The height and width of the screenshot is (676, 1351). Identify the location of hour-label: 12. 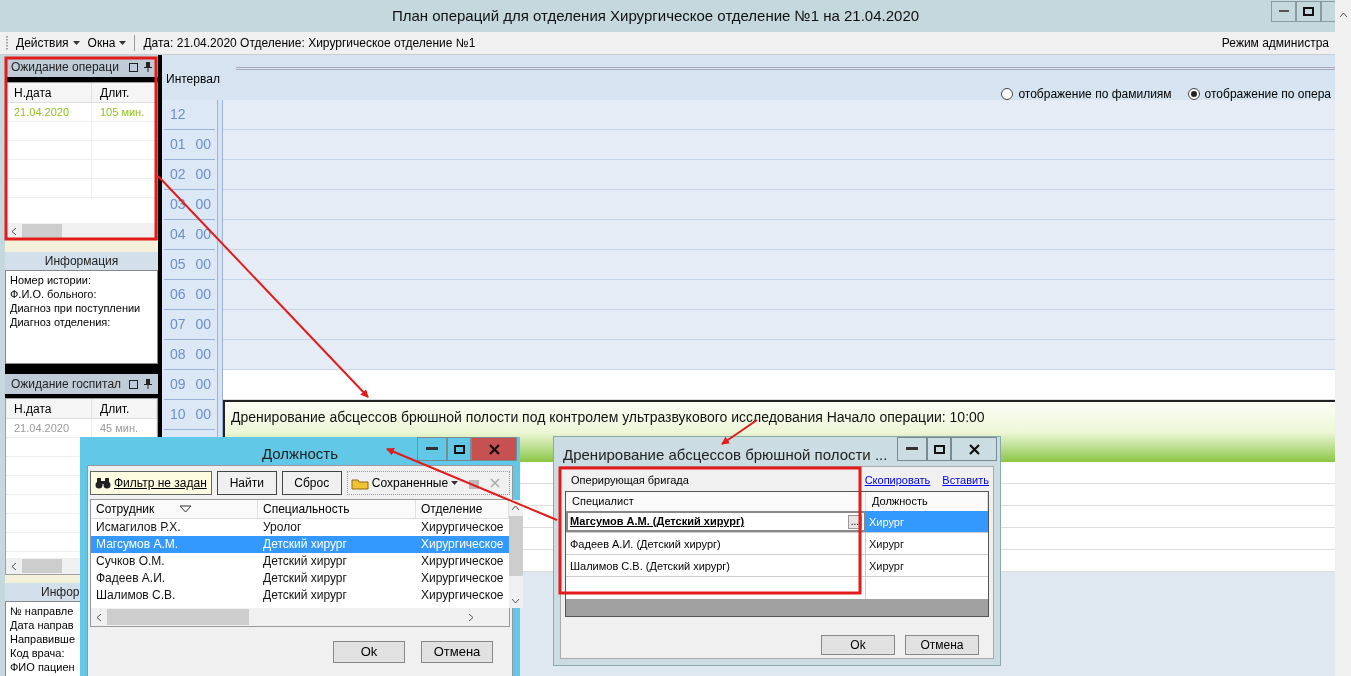
(178, 114).